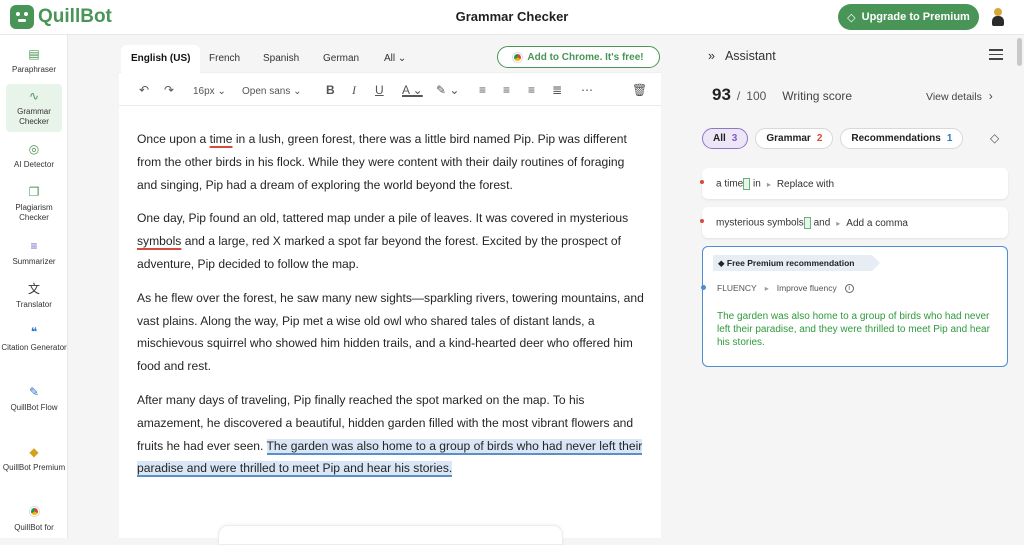  I want to click on font-family-value: Open sans, so click(266, 91).